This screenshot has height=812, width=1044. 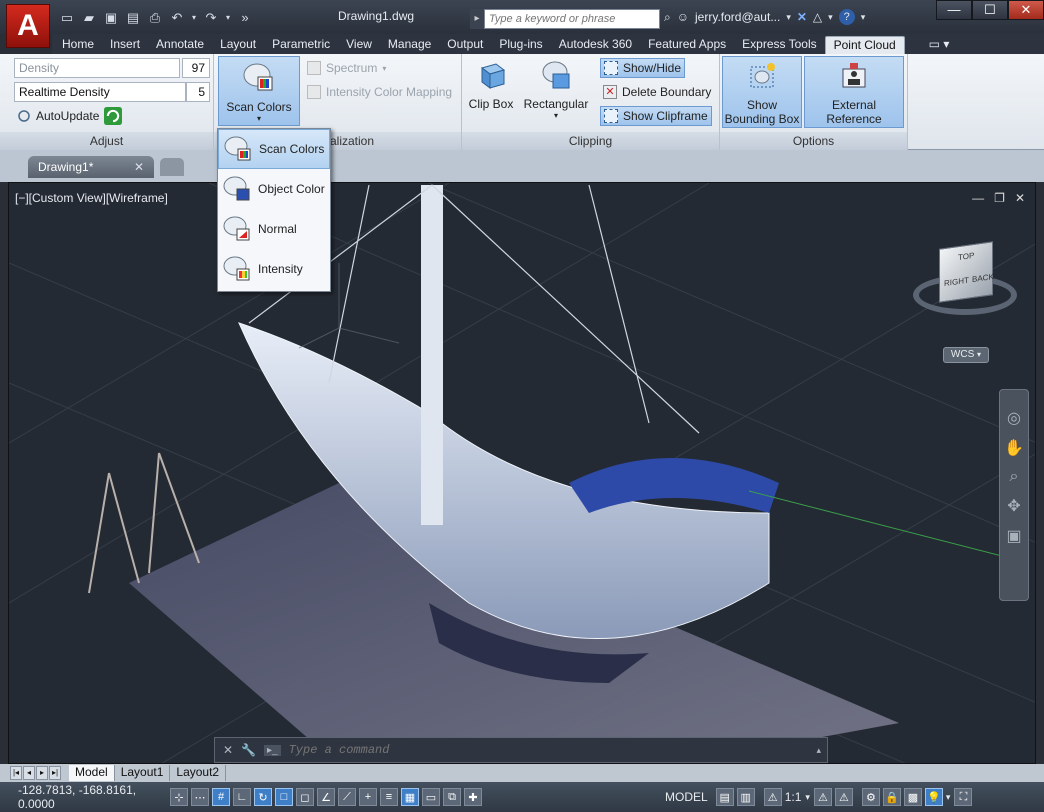 What do you see at coordinates (933, 797) in the screenshot?
I see `isolate-objects-icon: 💡` at bounding box center [933, 797].